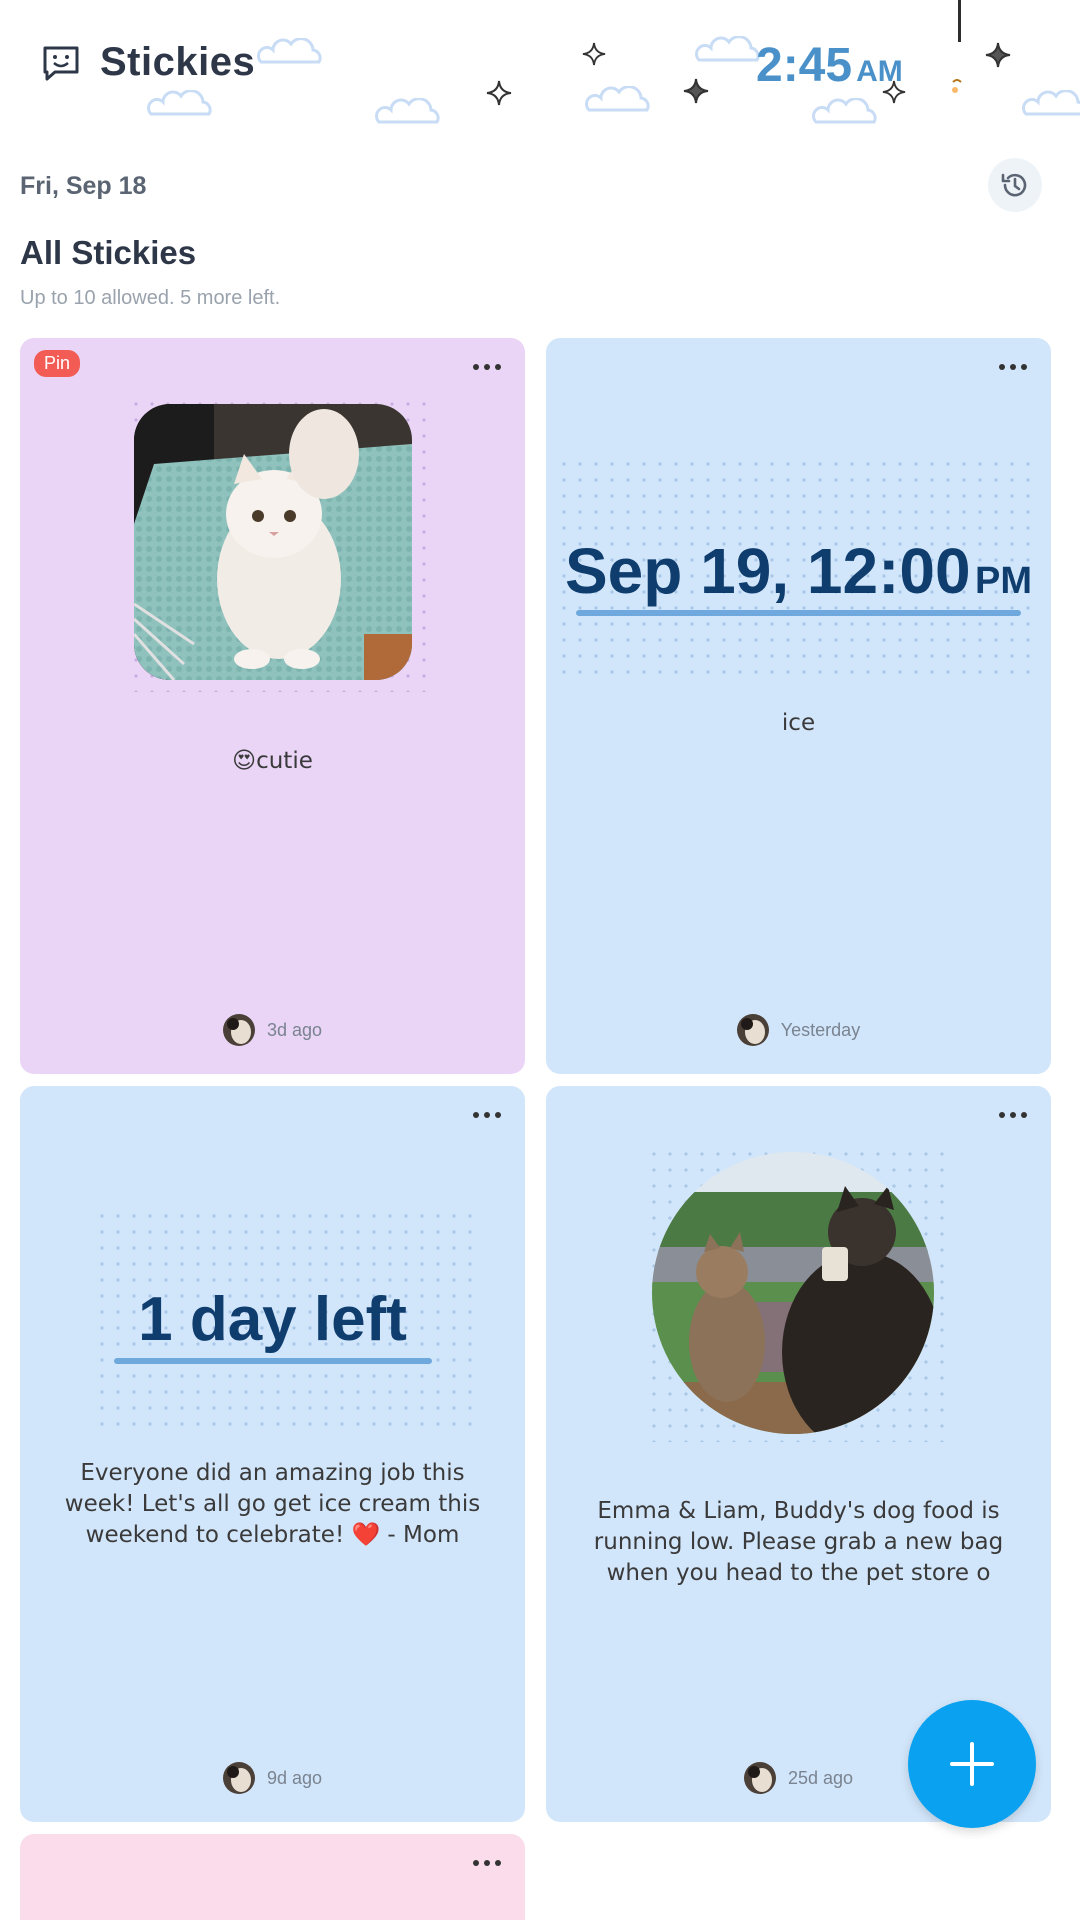  Describe the element at coordinates (108, 252) in the screenshot. I see `section-title: All Stickies` at that location.